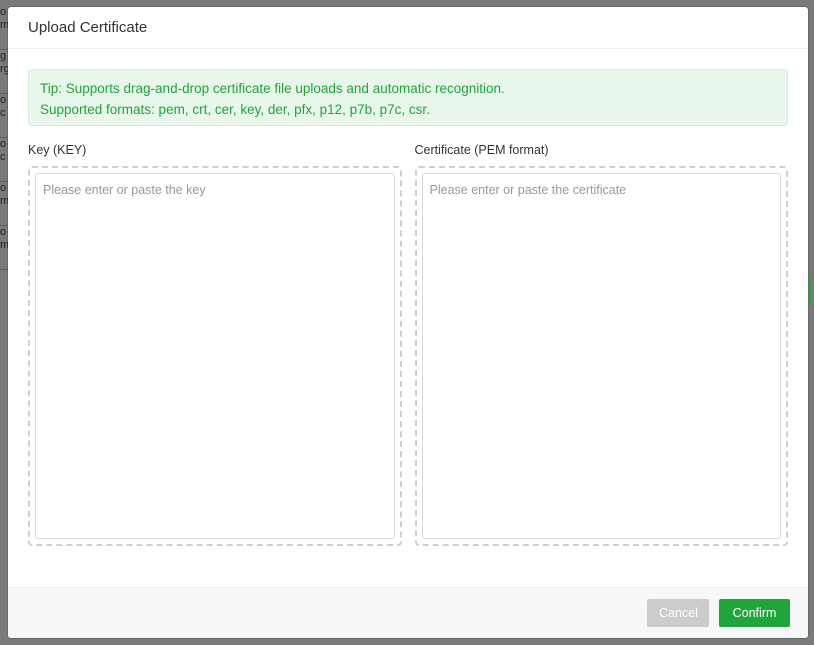 This screenshot has height=645, width=814. I want to click on background-button-edge, so click(812, 290).